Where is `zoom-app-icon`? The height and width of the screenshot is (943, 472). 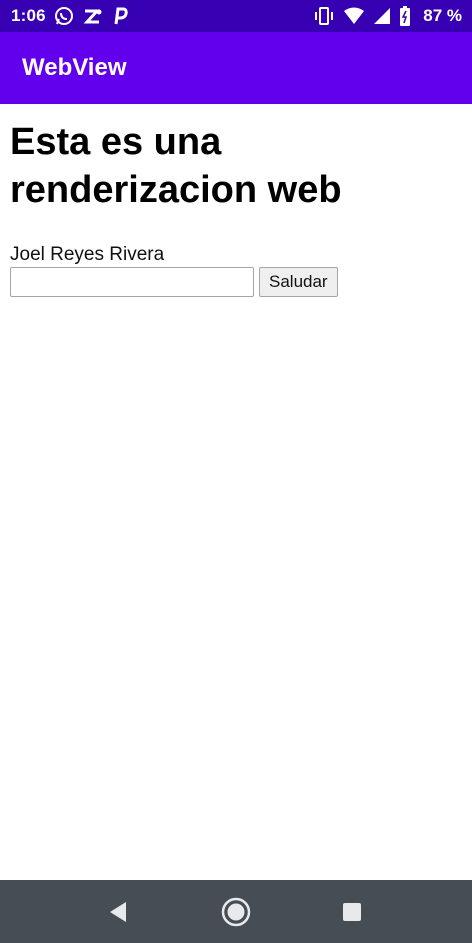
zoom-app-icon is located at coordinates (93, 16).